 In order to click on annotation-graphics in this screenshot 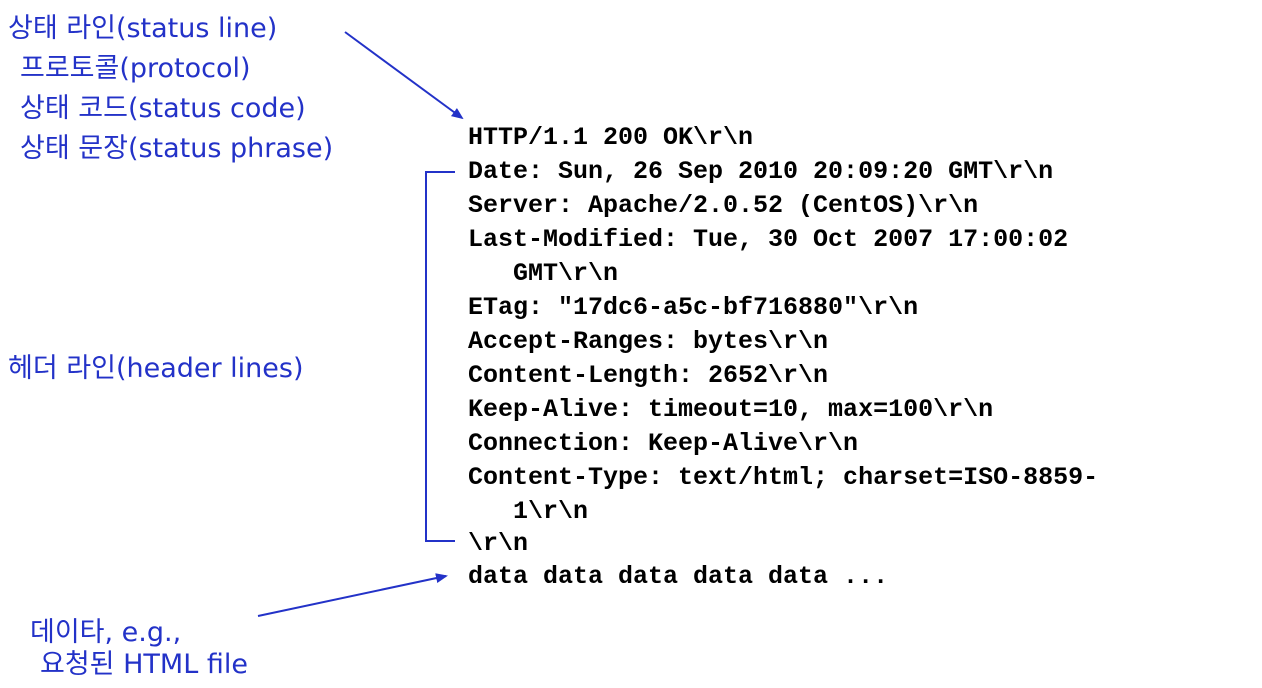, I will do `click(360, 324)`.